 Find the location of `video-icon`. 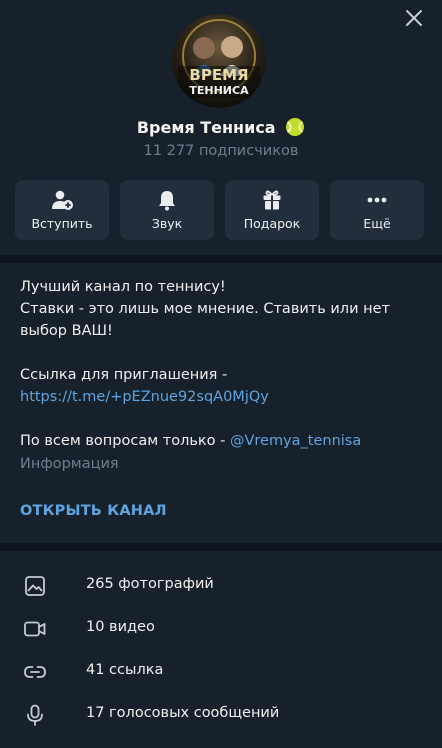

video-icon is located at coordinates (35, 629).